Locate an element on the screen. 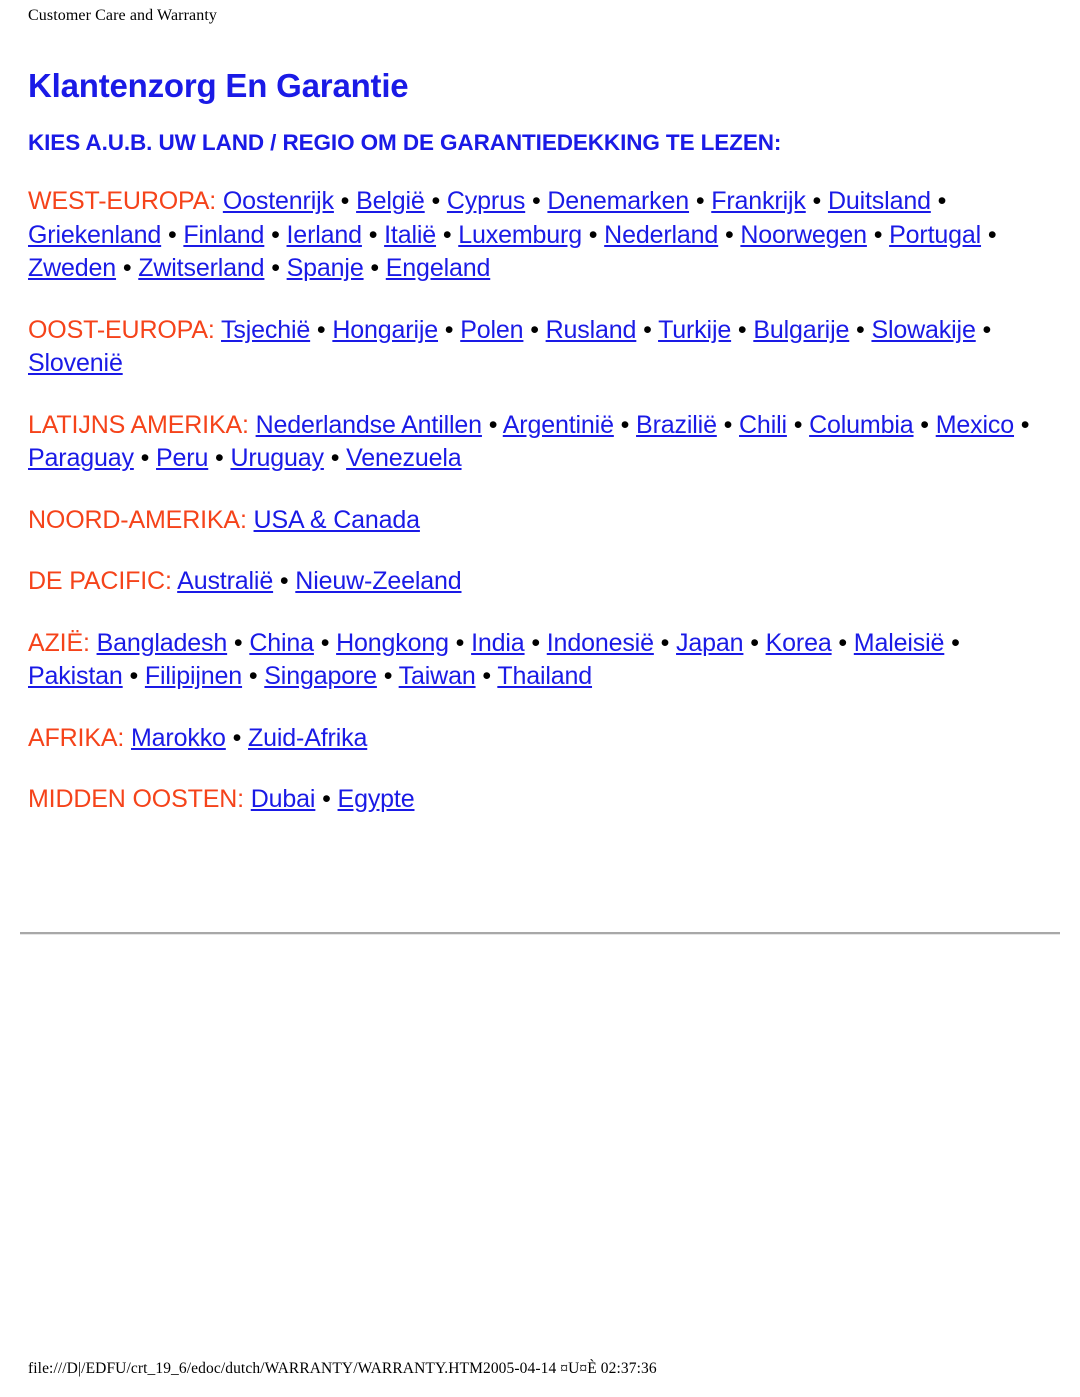  country-link: België is located at coordinates (390, 201).